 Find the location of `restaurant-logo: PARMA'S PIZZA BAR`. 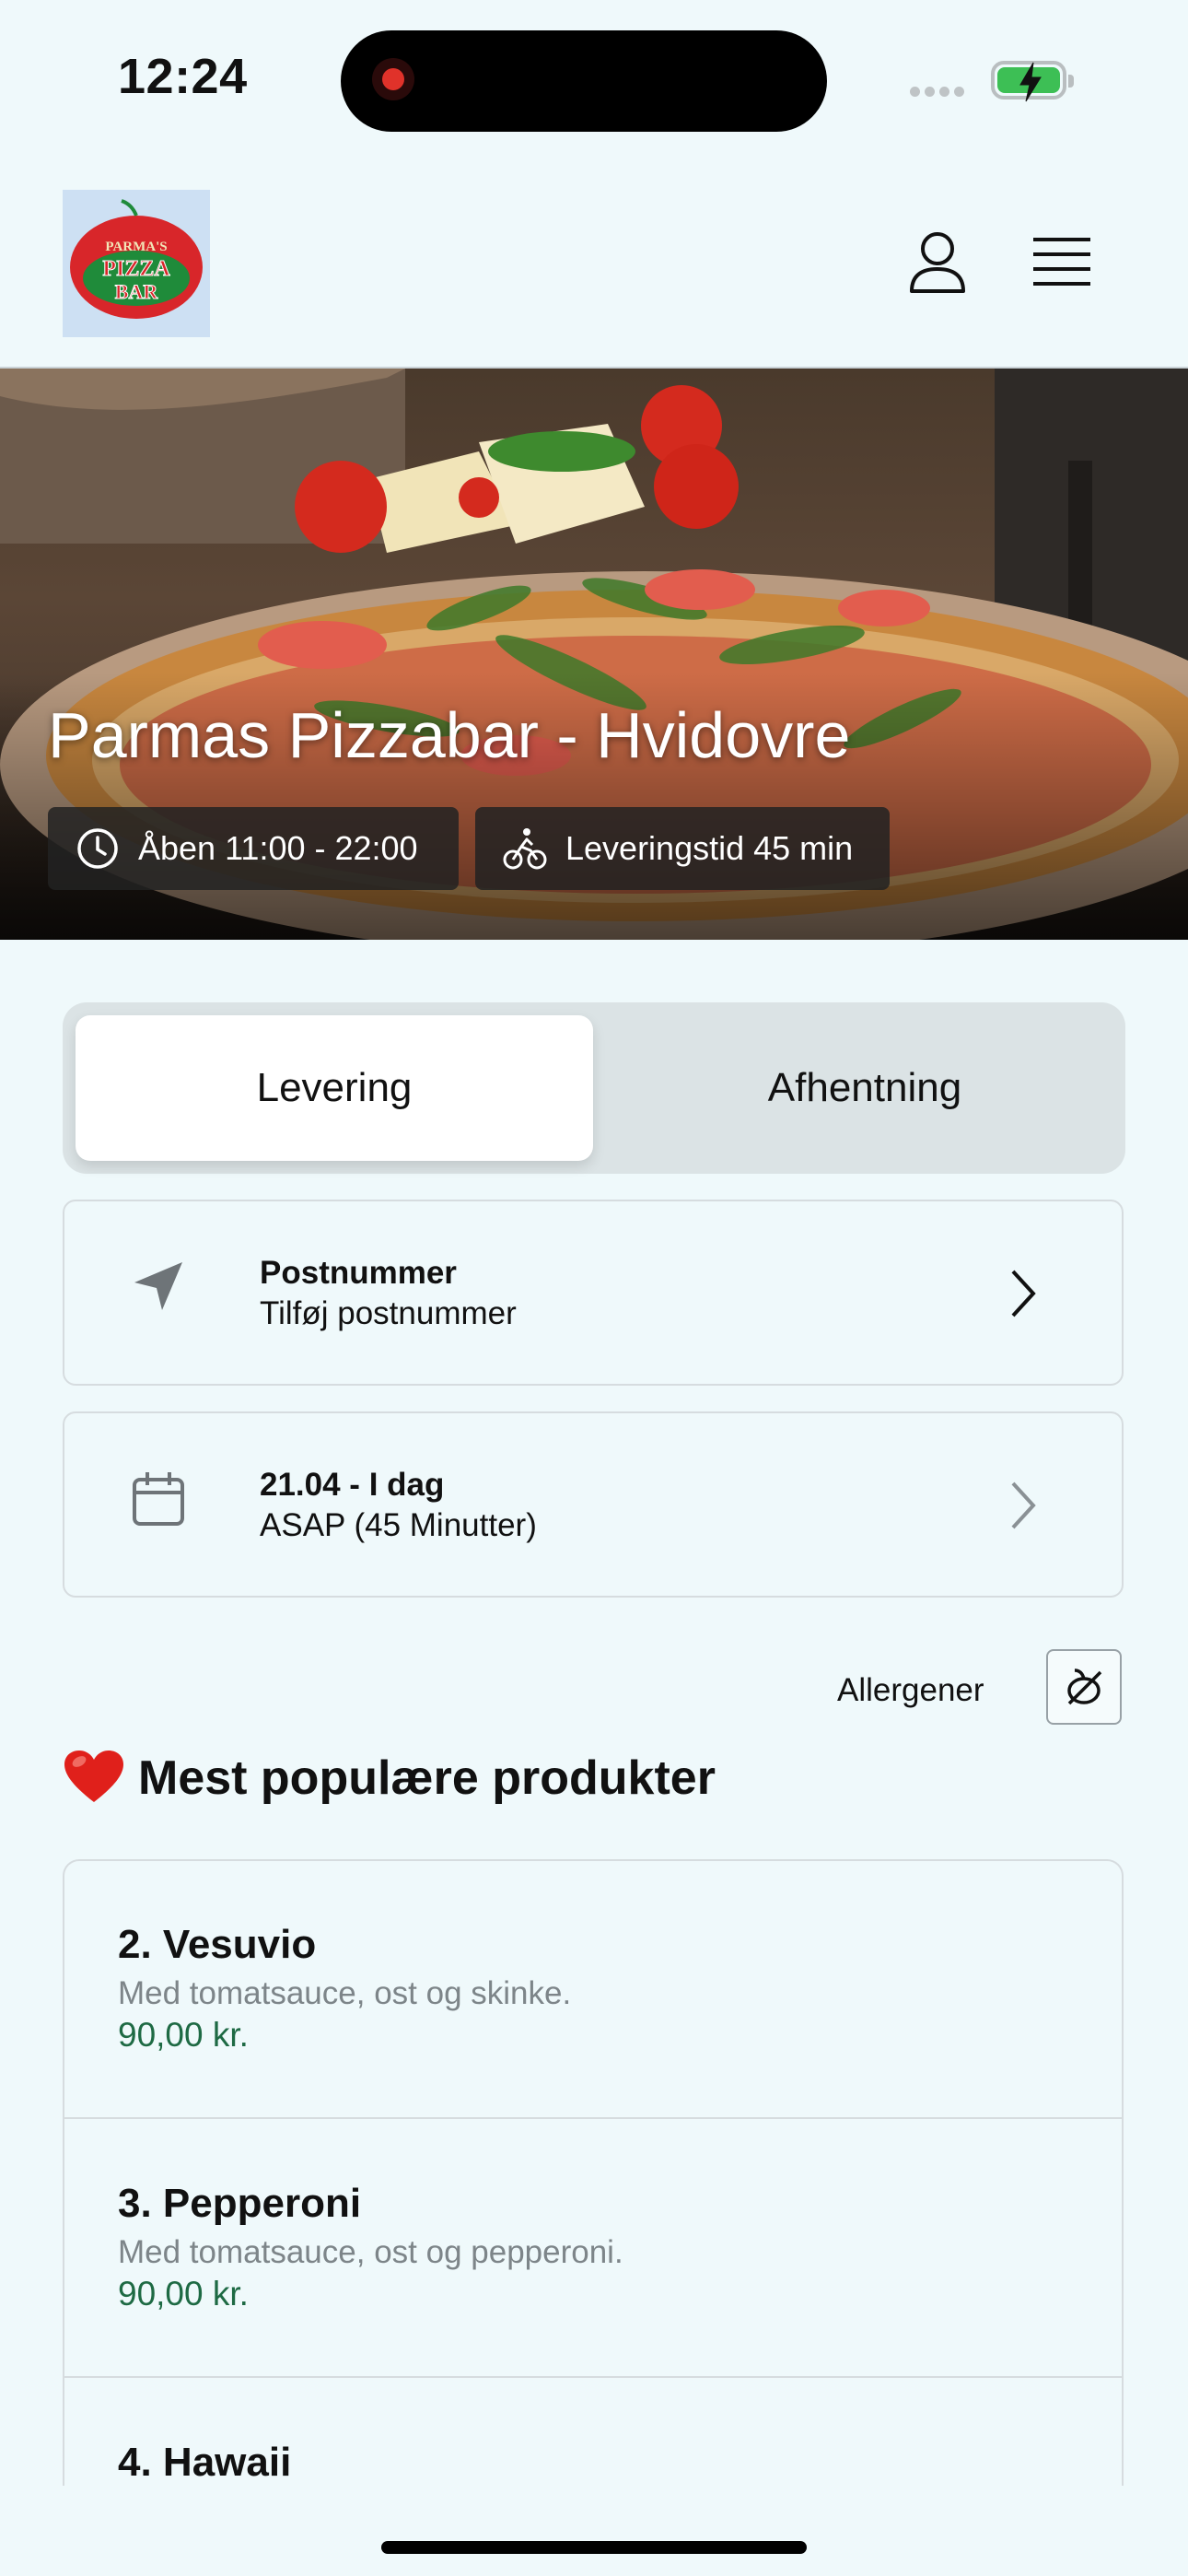

restaurant-logo: PARMA'S PIZZA BAR is located at coordinates (136, 263).